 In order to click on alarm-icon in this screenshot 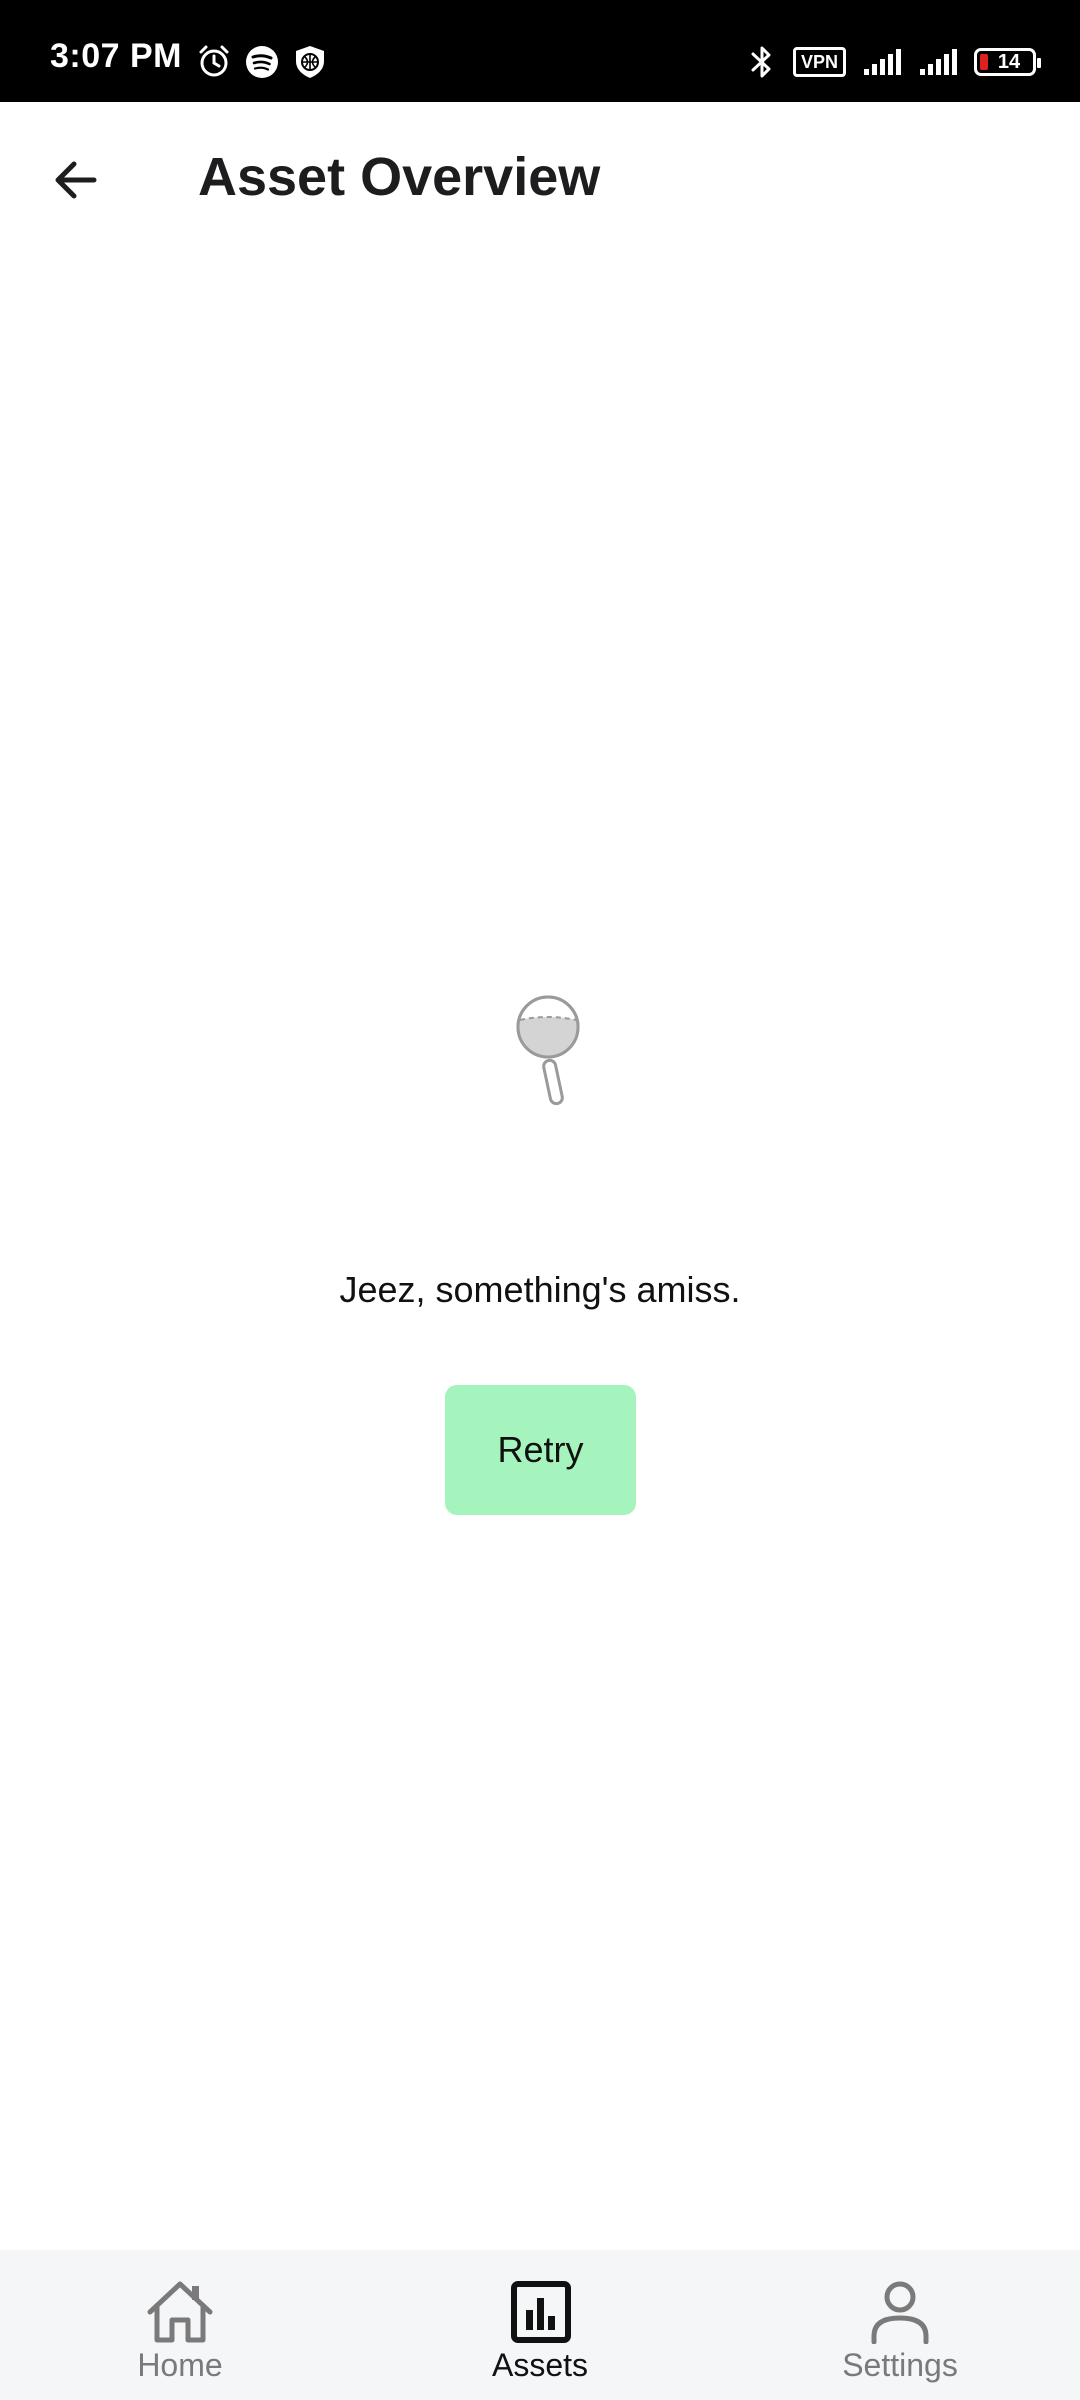, I will do `click(214, 61)`.